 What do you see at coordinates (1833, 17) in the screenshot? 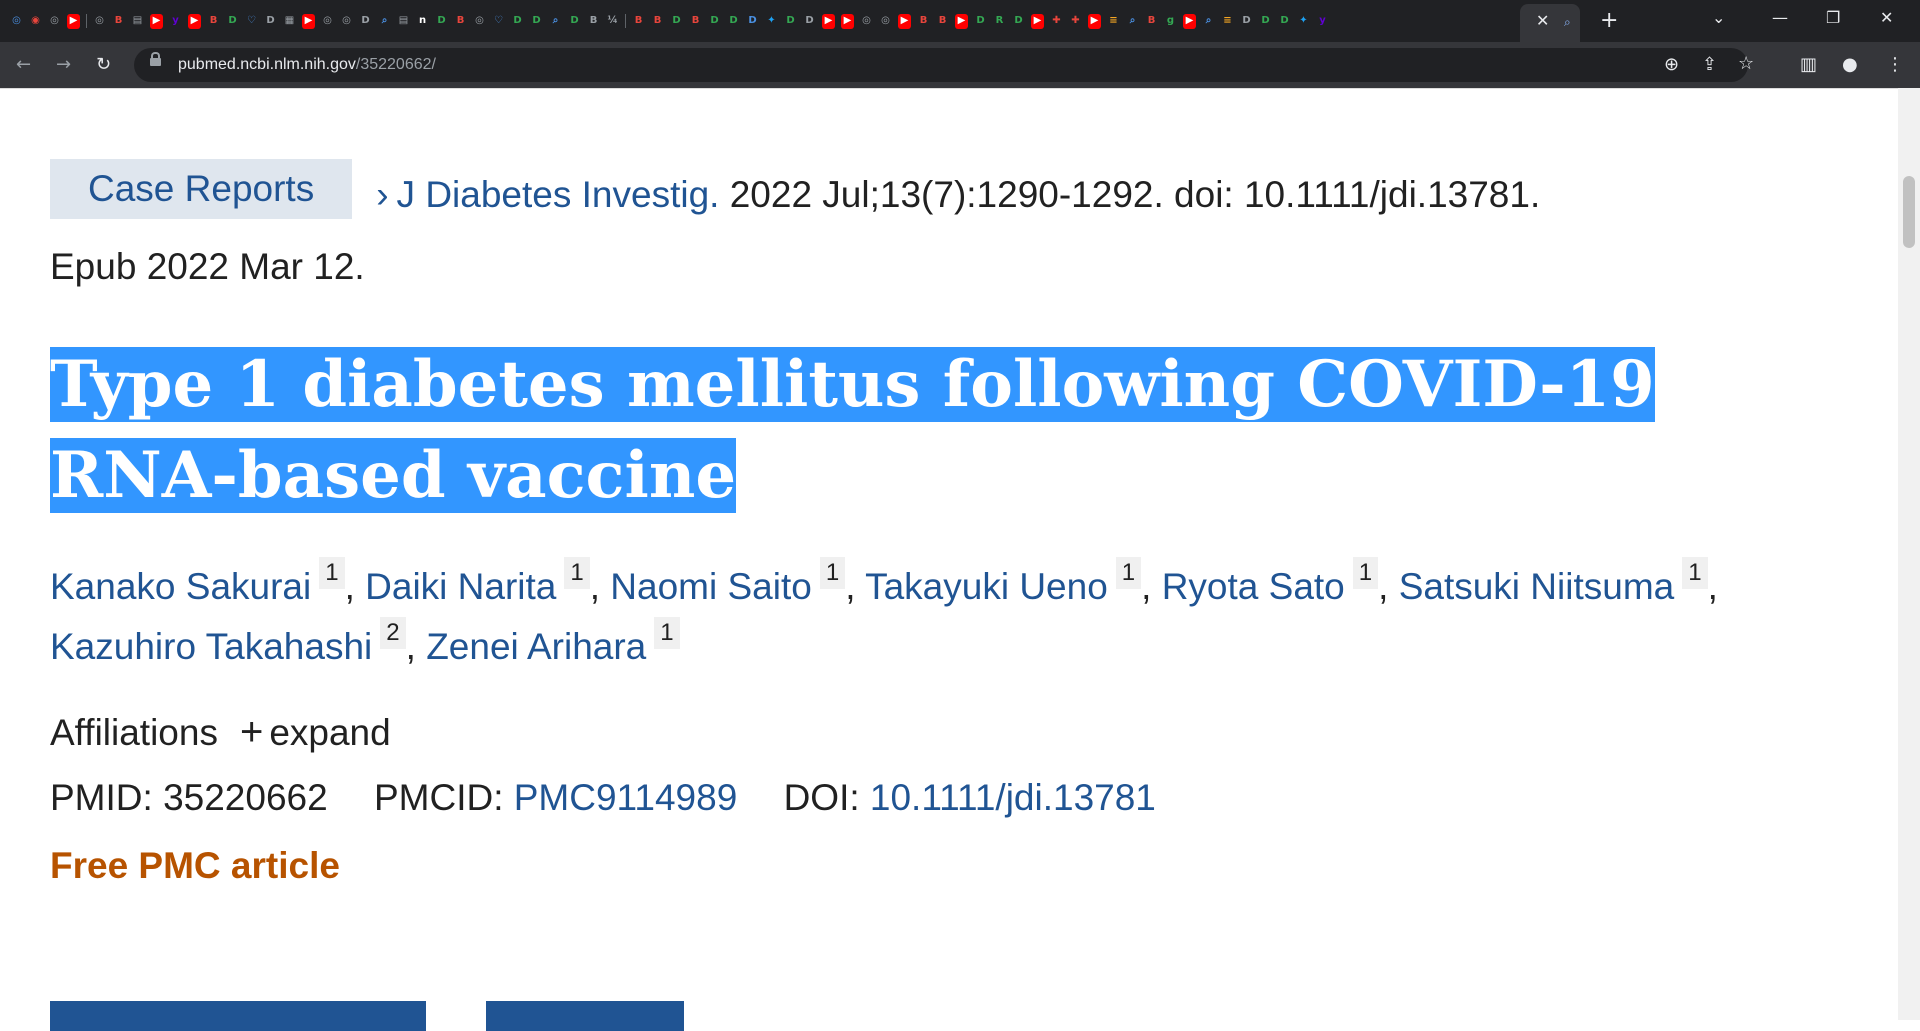
I see `maximize-icon: ❐` at bounding box center [1833, 17].